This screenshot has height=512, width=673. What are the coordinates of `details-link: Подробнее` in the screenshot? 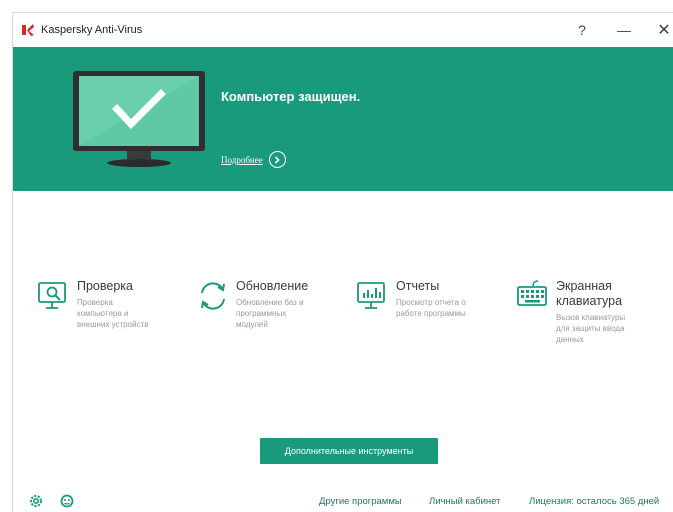 It's located at (253, 159).